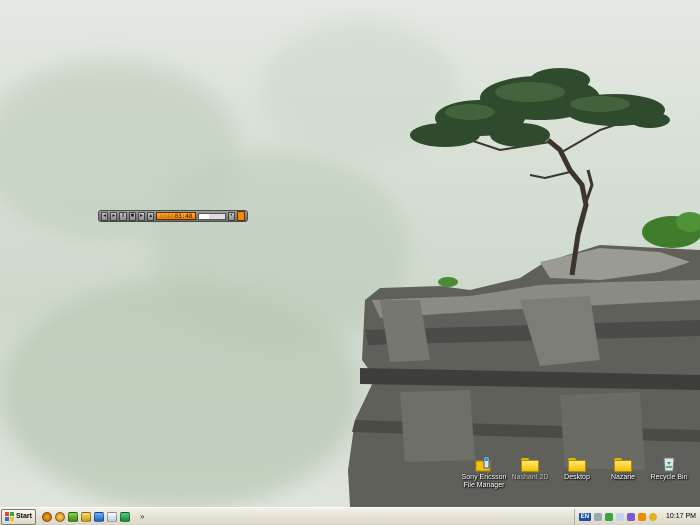 The height and width of the screenshot is (525, 700). I want to click on bolt-icon, so click(72, 516).